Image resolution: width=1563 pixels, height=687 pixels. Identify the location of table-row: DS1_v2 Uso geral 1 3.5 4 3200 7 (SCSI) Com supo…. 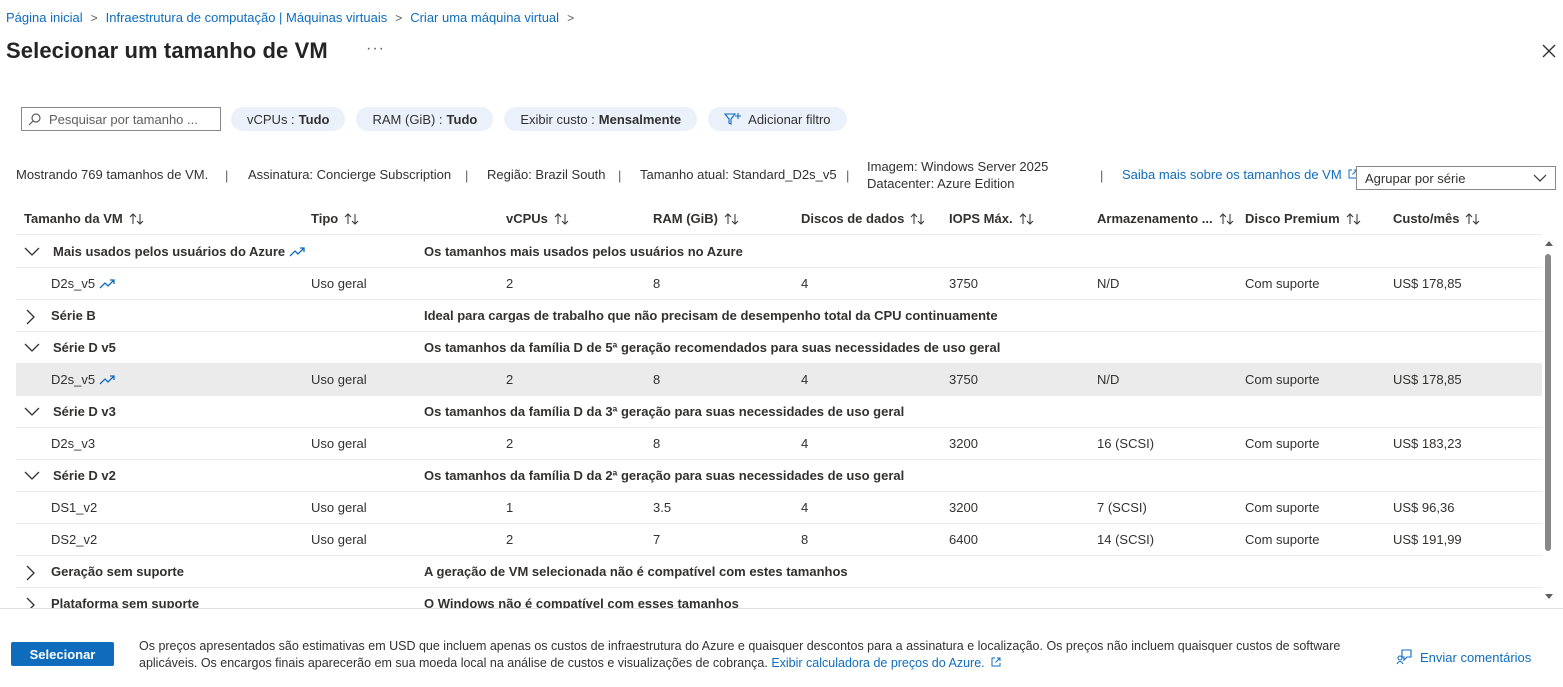
(779, 508).